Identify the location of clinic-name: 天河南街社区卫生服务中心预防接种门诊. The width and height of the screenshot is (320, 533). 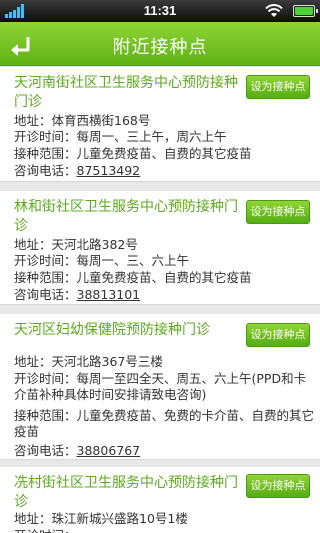
(128, 93).